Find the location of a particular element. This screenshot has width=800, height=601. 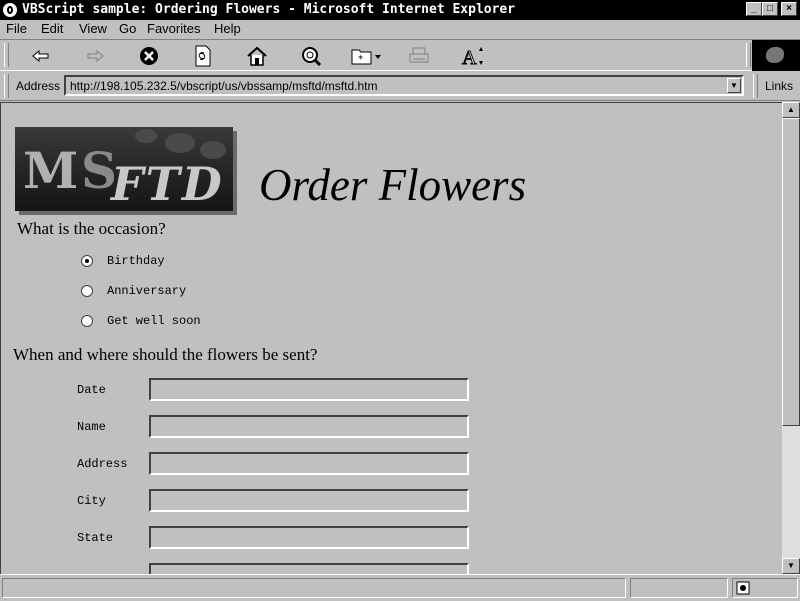

font-icon: A is located at coordinates (472, 57).